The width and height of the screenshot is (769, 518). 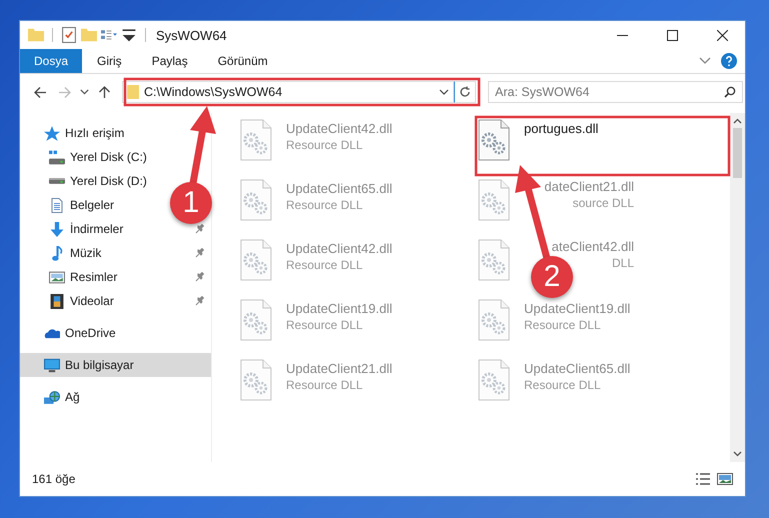 What do you see at coordinates (86, 229) in the screenshot?
I see `nav-item: İndirmeler` at bounding box center [86, 229].